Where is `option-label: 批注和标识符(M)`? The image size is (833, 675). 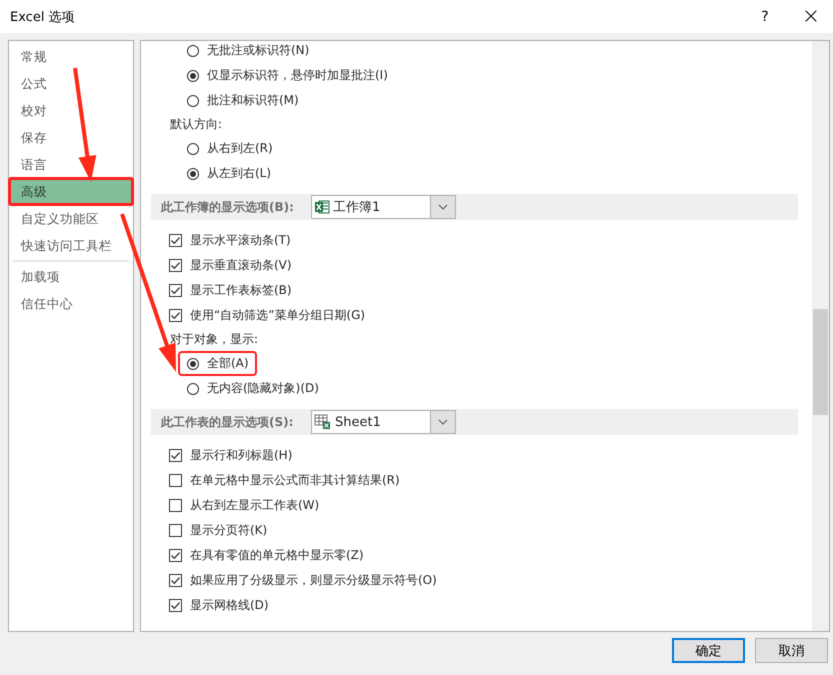
option-label: 批注和标识符(M) is located at coordinates (253, 100).